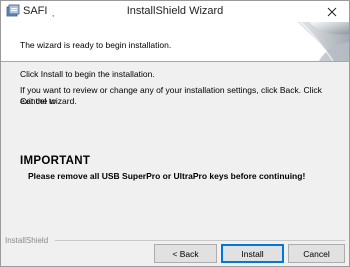 This screenshot has height=267, width=350. I want to click on install-button: Install, so click(252, 253).